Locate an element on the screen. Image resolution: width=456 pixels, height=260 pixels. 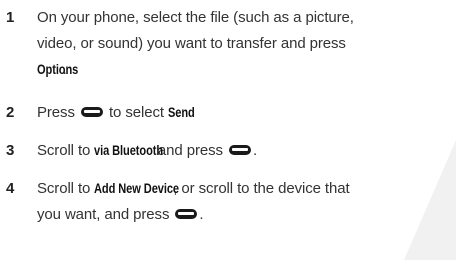
step-text-line: you want, and press . is located at coordinates (120, 214).